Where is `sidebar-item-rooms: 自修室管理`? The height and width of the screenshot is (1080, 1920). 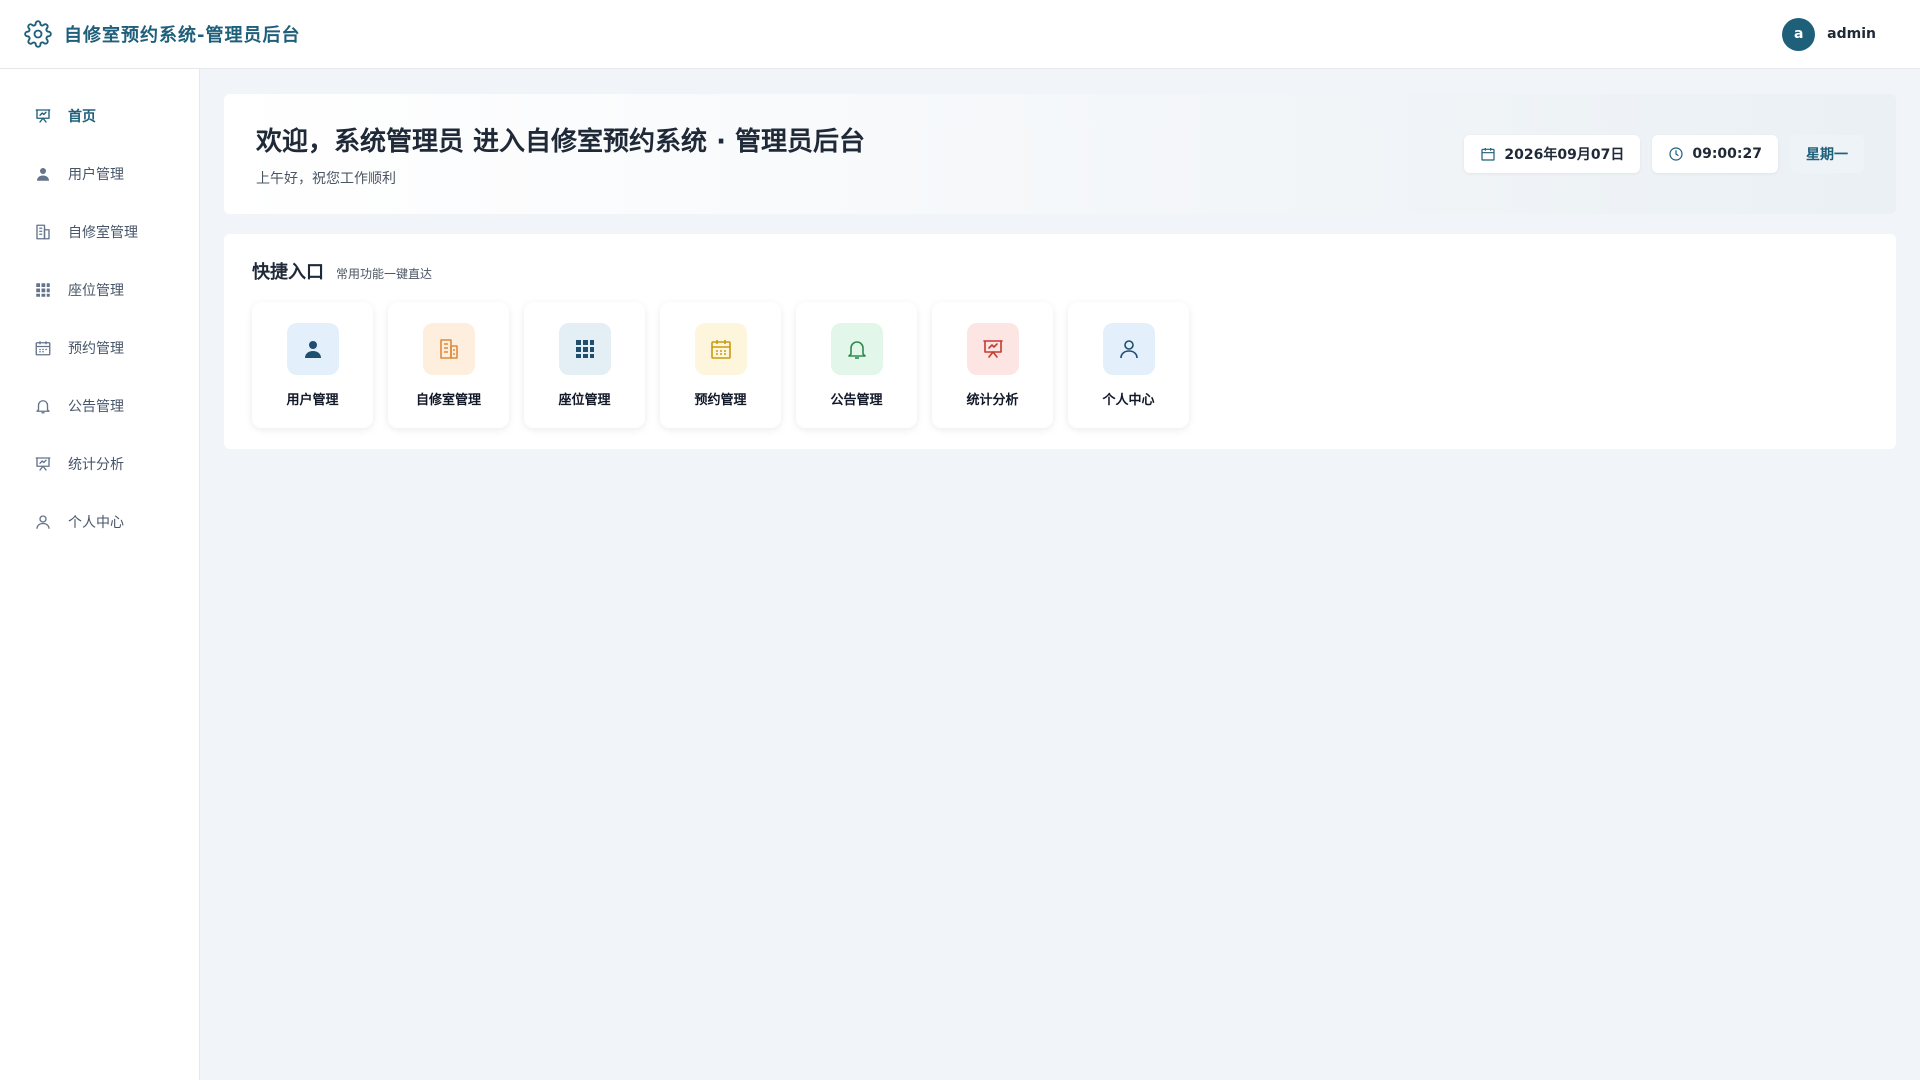
sidebar-item-rooms: 自修室管理 is located at coordinates (99, 232).